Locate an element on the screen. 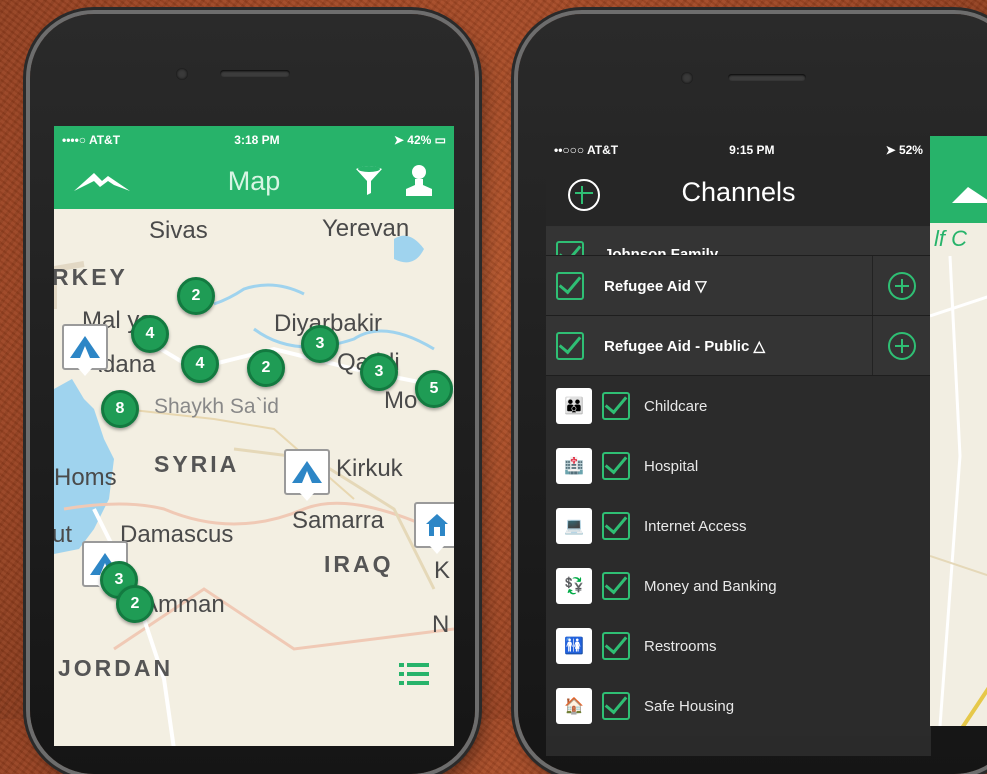 The height and width of the screenshot is (774, 987). map-label-amman: Amman is located at coordinates (183, 604).